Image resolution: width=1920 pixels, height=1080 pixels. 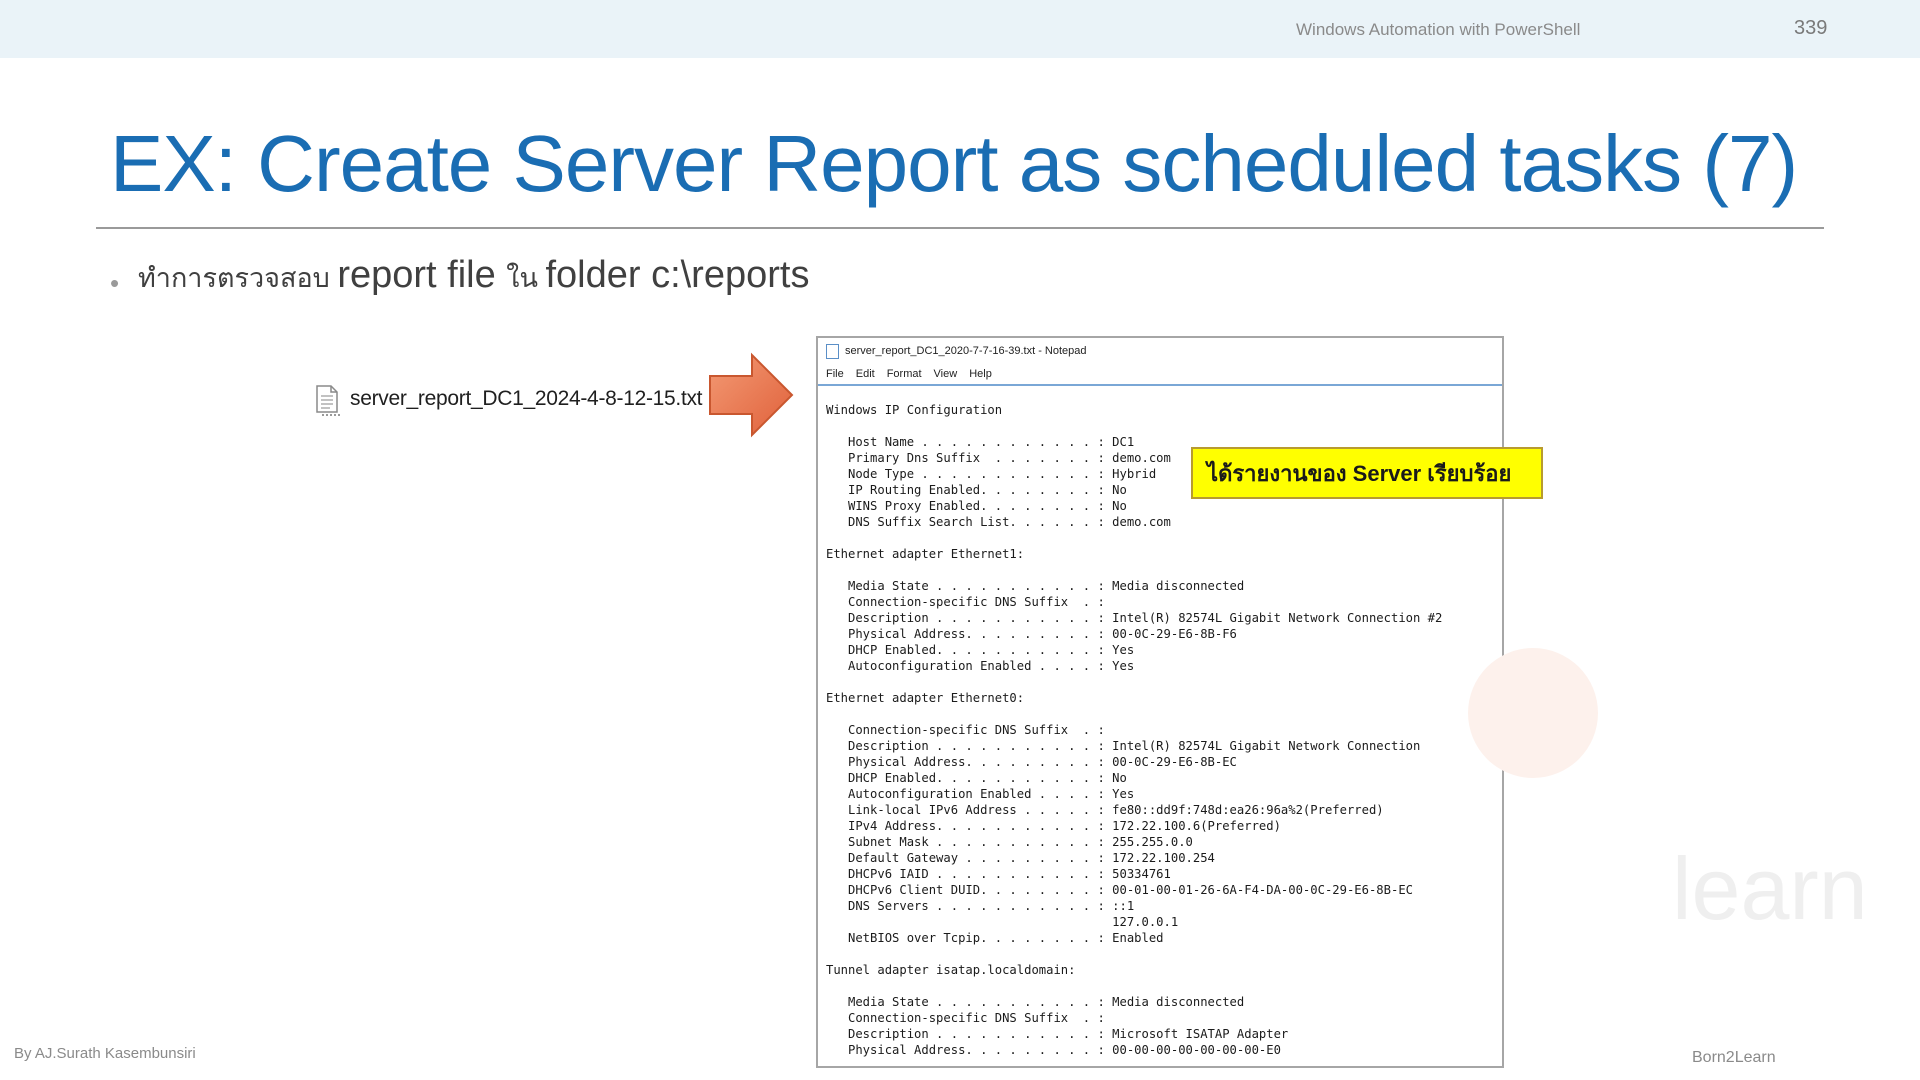 I want to click on bullet-thai-2: ใน, so click(x=526, y=278).